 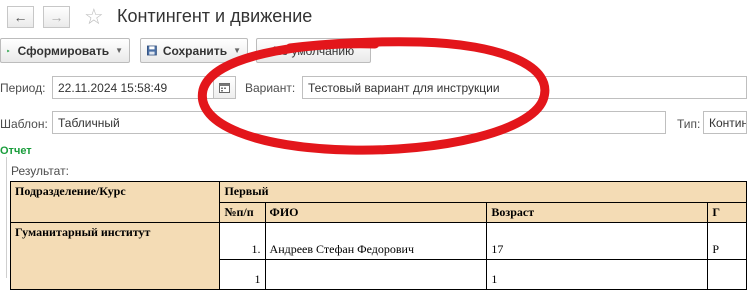 What do you see at coordinates (376, 274) in the screenshot?
I see `row-fio-cell` at bounding box center [376, 274].